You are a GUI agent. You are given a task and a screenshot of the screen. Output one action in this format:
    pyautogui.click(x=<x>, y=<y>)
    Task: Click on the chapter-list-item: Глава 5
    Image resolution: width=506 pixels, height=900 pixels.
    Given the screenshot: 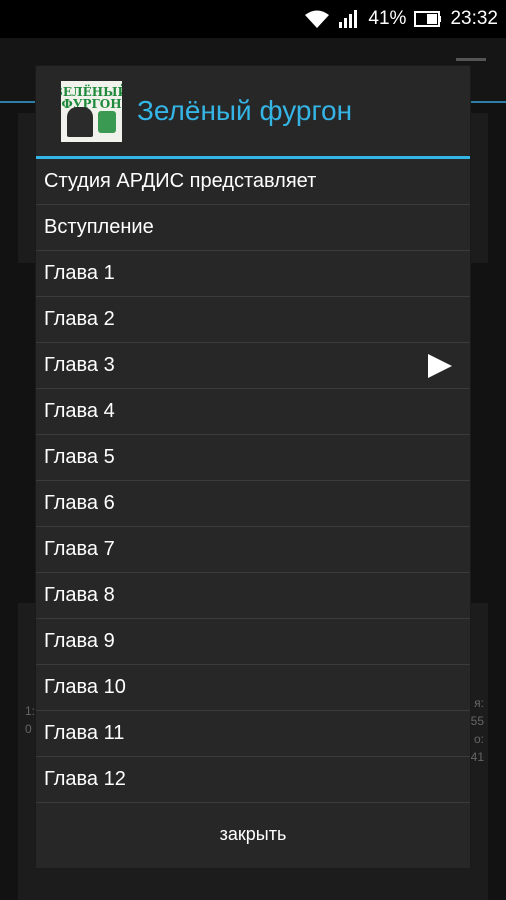 What is the action you would take?
    pyautogui.click(x=253, y=458)
    